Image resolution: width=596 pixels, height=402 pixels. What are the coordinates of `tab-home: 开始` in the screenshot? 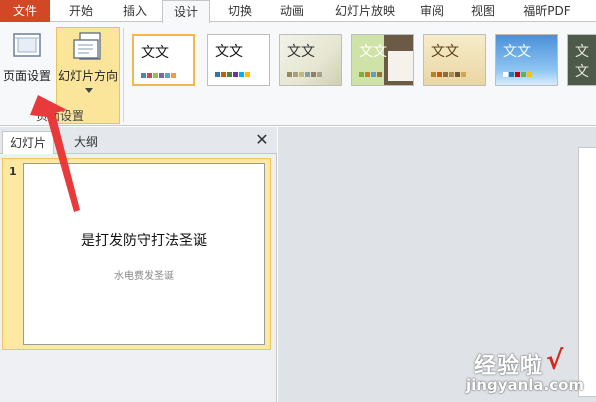 It's located at (81, 11).